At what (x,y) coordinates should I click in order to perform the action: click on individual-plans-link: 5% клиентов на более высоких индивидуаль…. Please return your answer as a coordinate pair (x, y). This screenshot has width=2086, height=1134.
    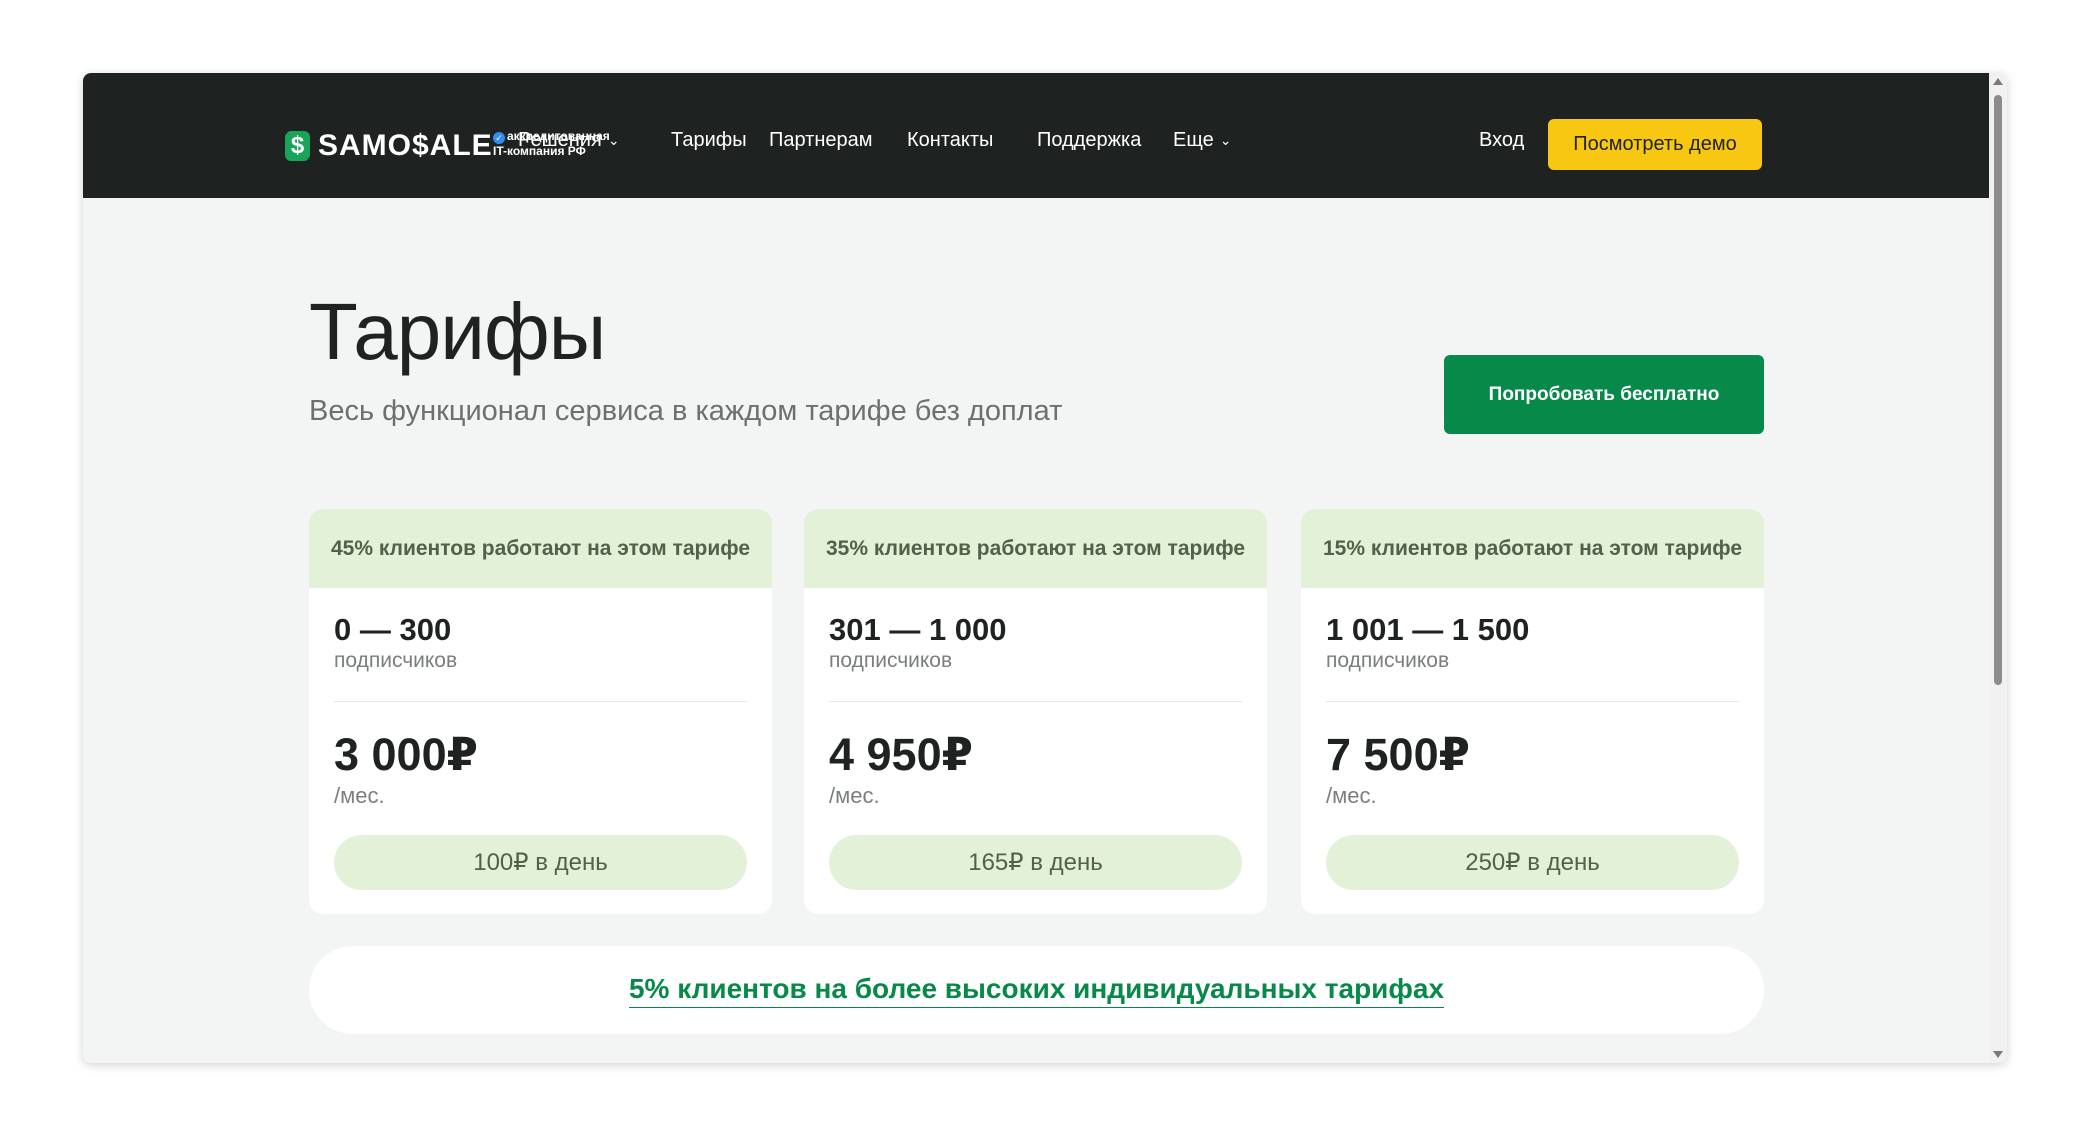
    Looking at the image, I should click on (1036, 990).